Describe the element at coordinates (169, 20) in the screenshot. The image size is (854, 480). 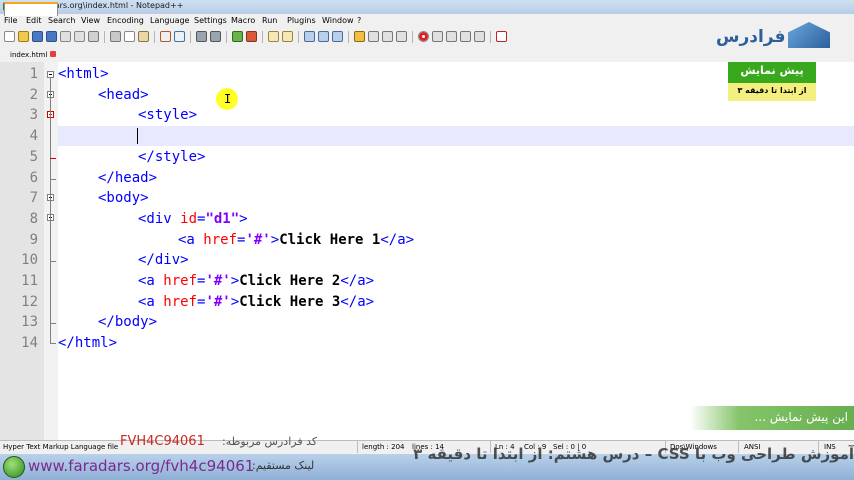
I see `menu-language: Language` at that location.